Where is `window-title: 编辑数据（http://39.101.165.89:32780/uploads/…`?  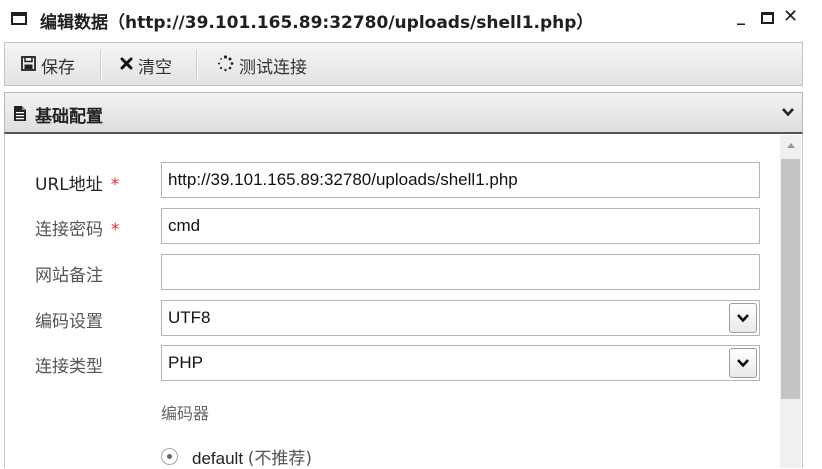 window-title: 编辑数据（http://39.101.165.89:32780/uploads/… is located at coordinates (317, 23).